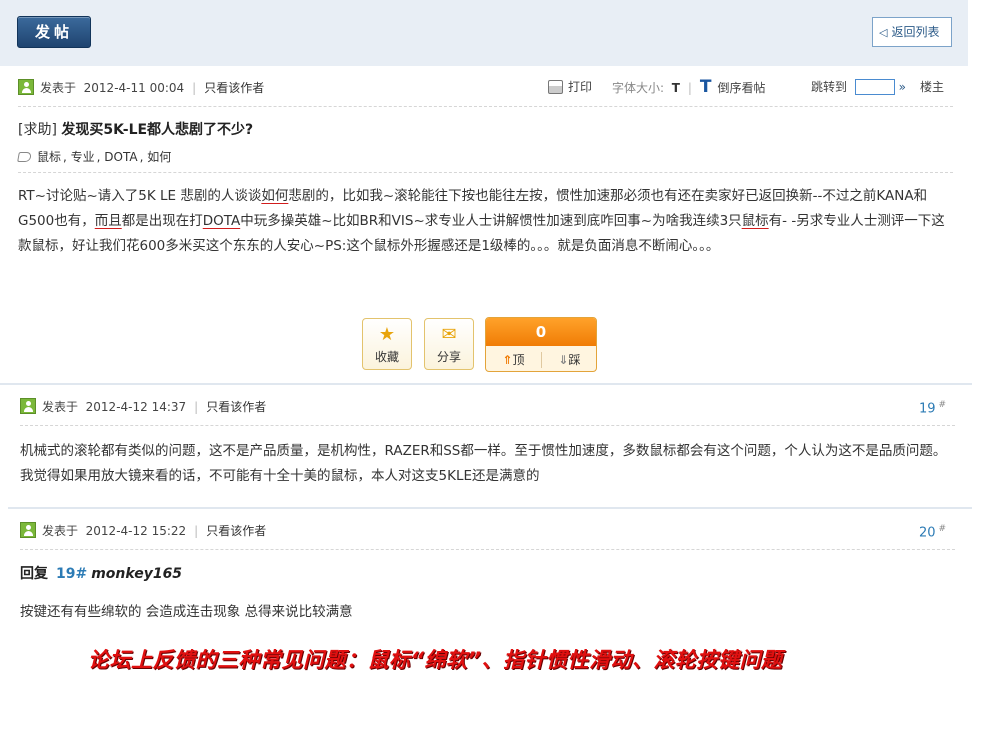 Image resolution: width=1000 pixels, height=750 pixels. Describe the element at coordinates (156, 157) in the screenshot. I see `tag-item: , 如何` at that location.